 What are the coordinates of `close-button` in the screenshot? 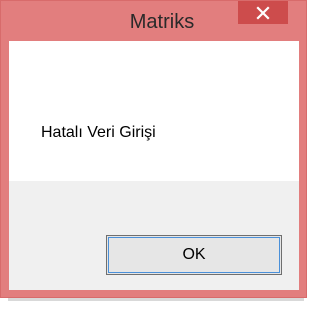 It's located at (263, 12).